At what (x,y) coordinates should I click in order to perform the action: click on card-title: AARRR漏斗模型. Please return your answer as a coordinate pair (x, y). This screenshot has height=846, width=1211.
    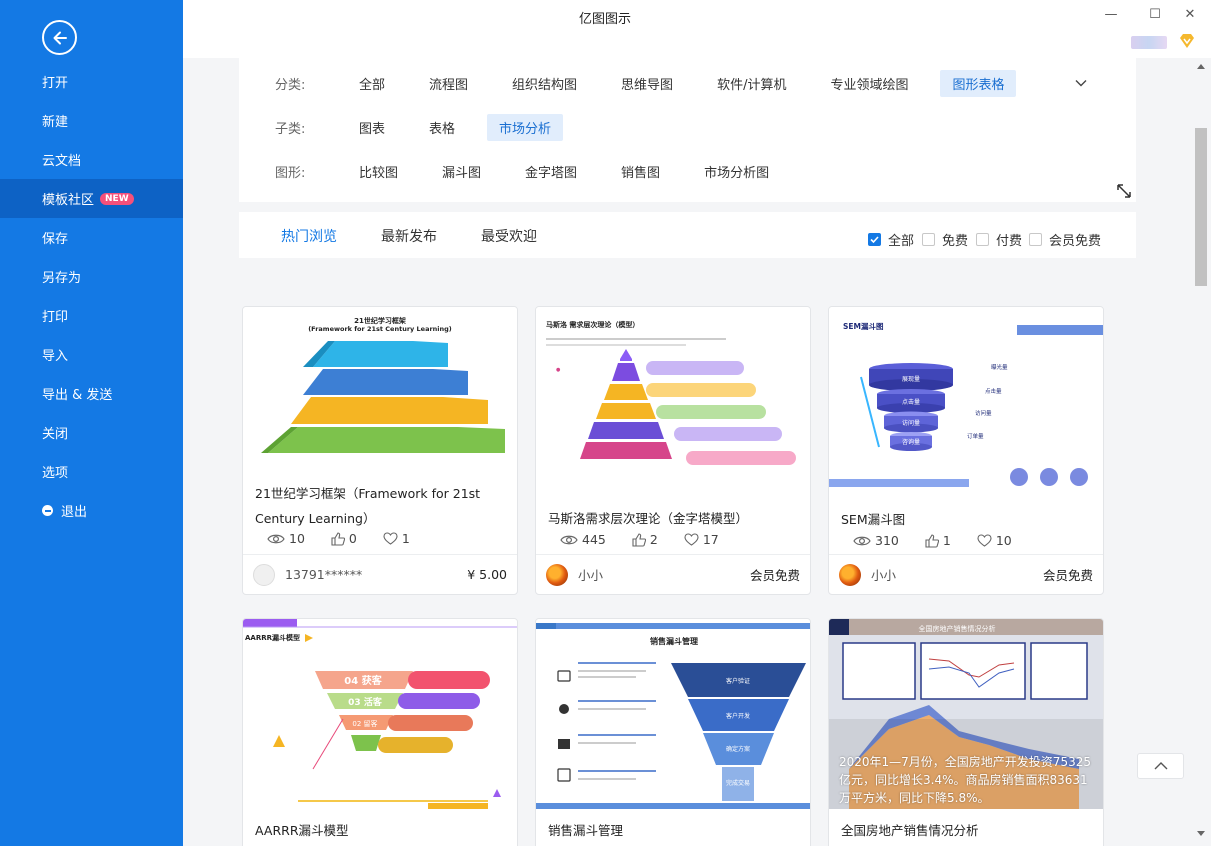
    Looking at the image, I should click on (380, 830).